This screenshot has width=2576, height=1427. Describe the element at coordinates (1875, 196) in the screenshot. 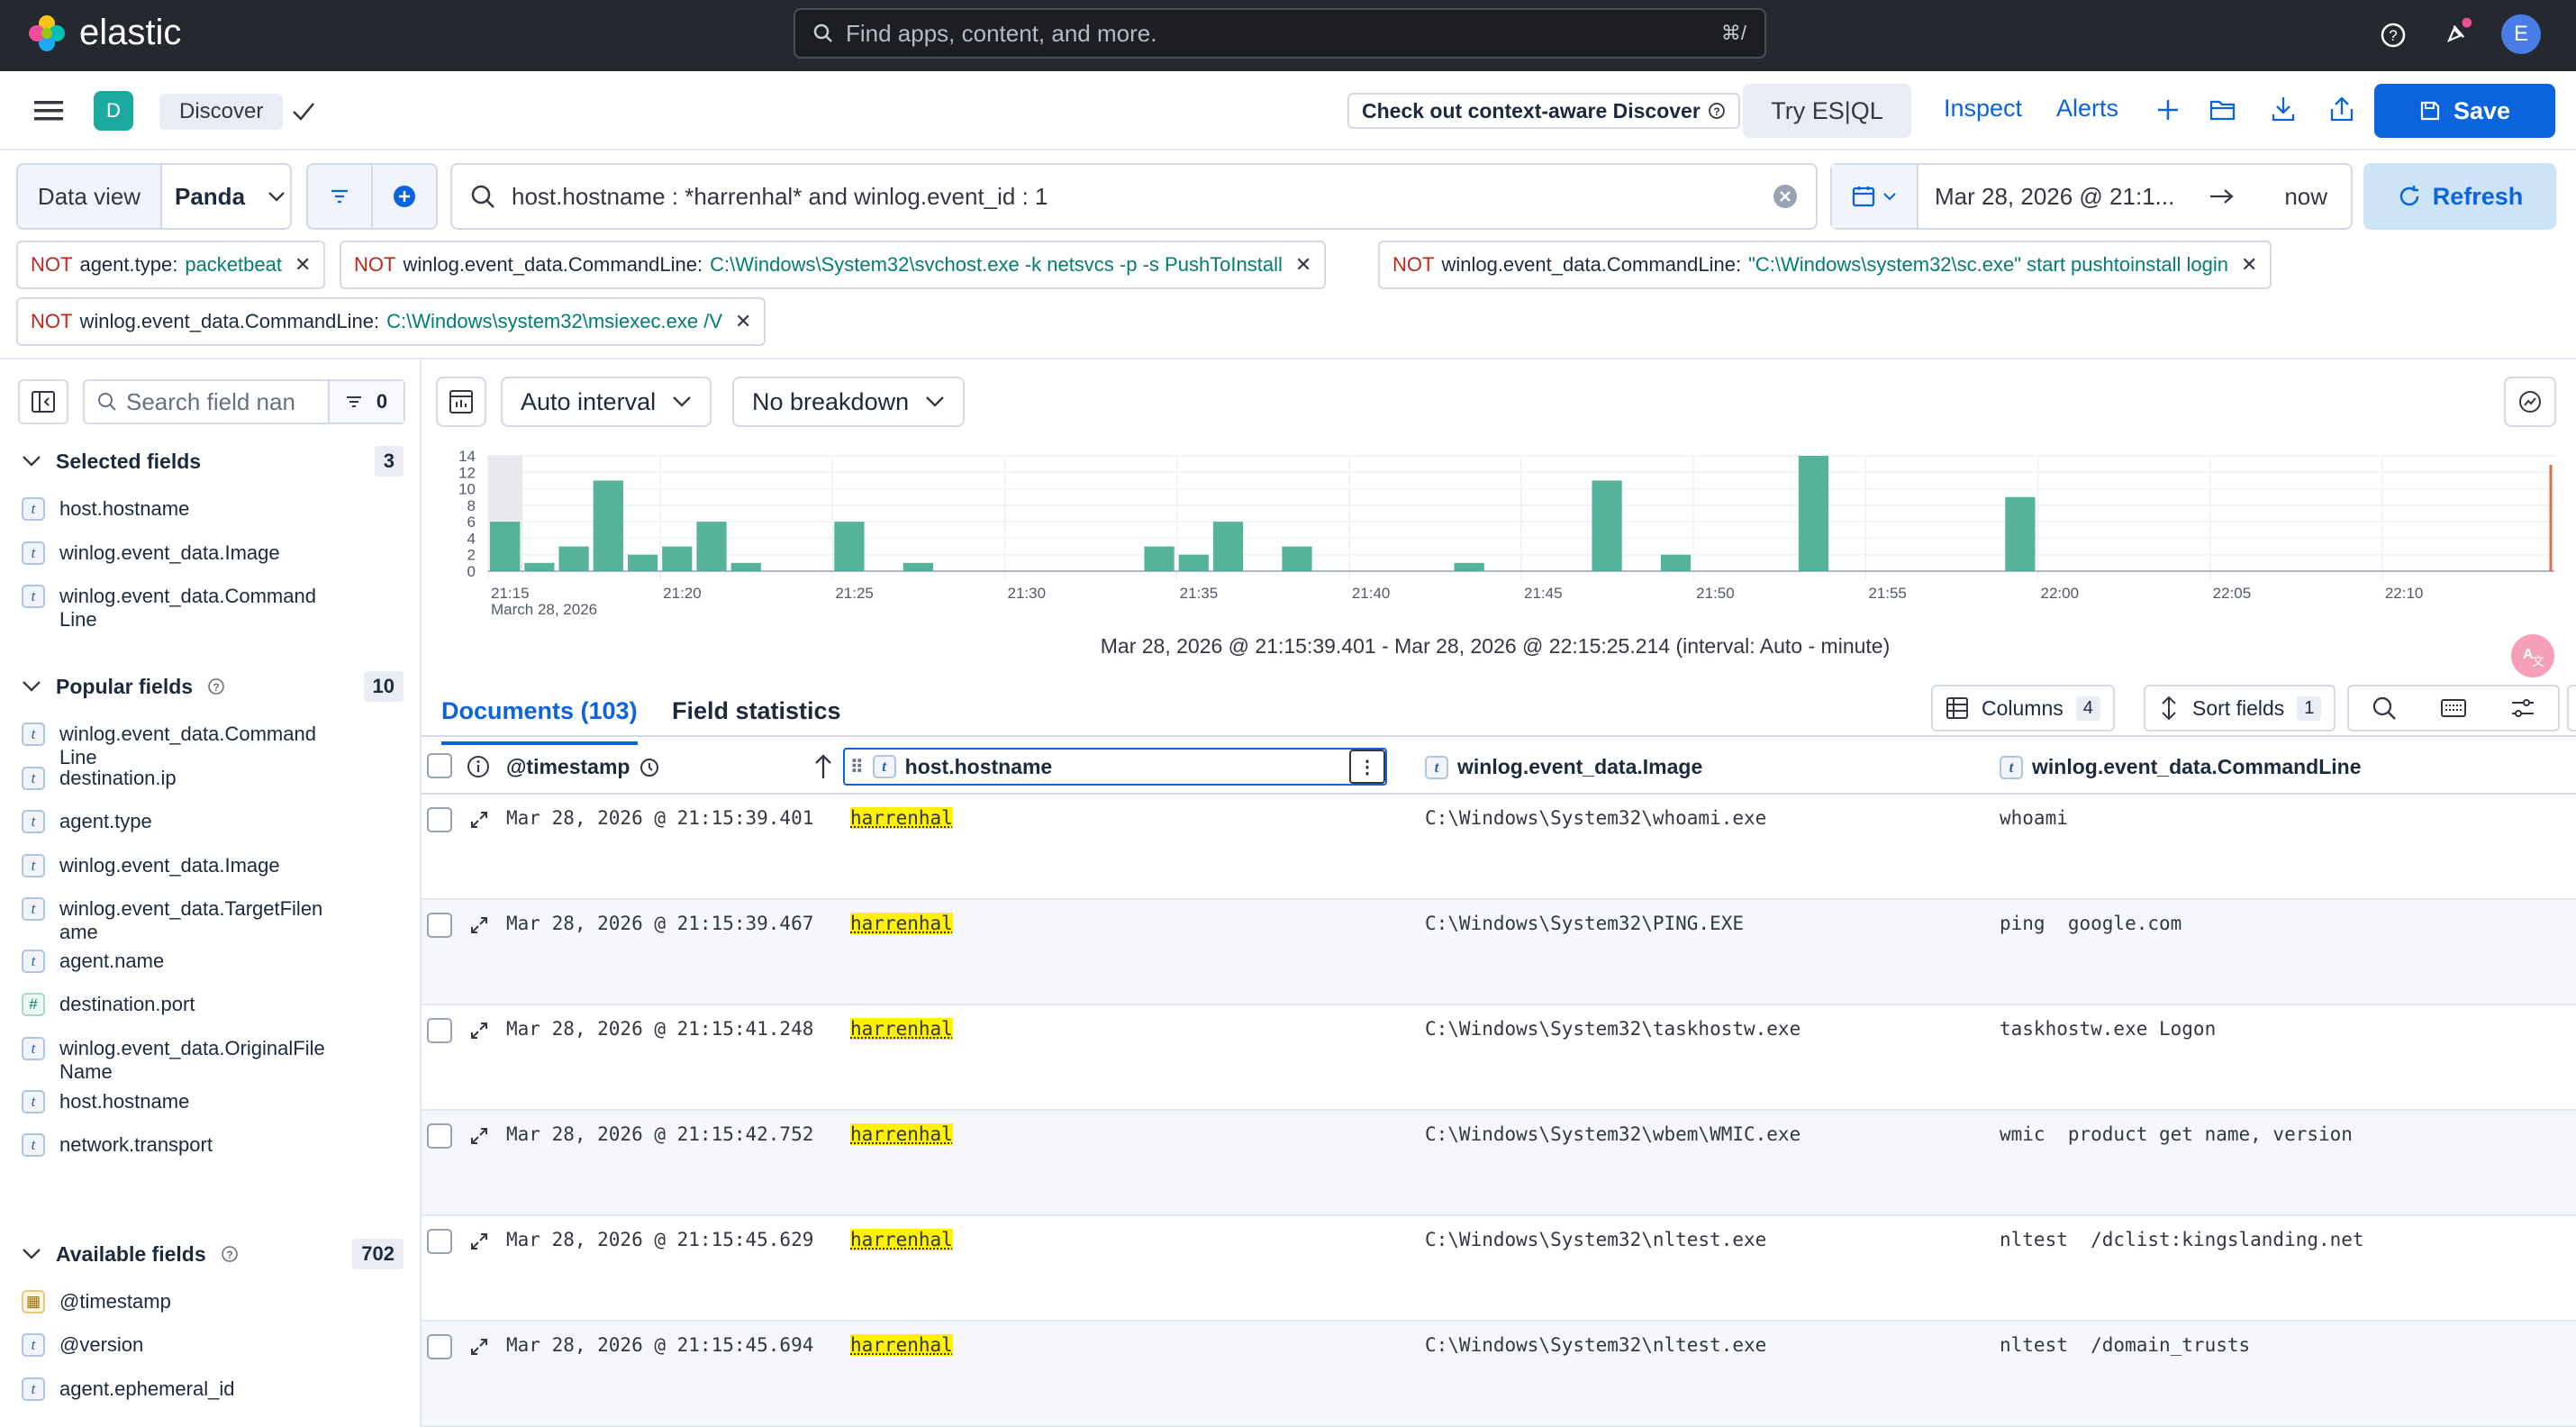

I see `quick-menu-button` at that location.